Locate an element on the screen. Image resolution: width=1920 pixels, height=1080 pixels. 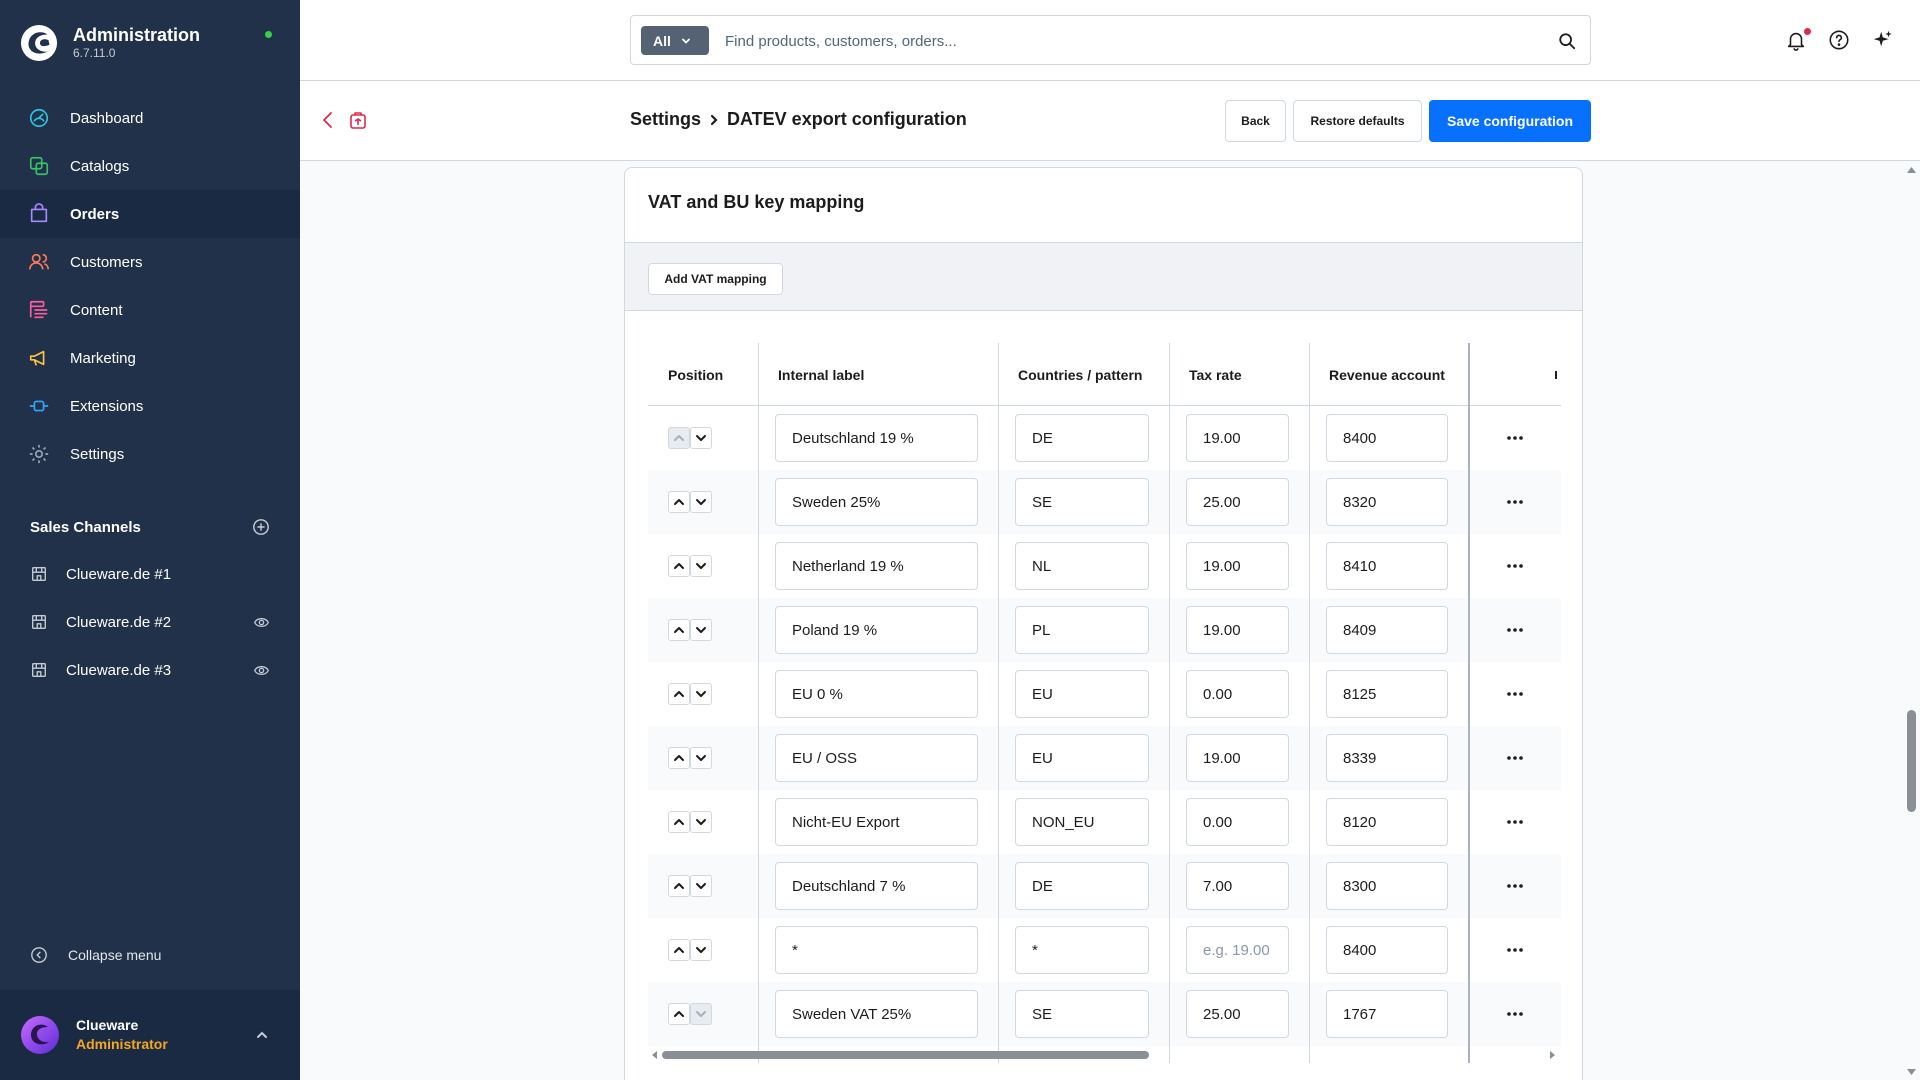
scroll-right-arrow-icon is located at coordinates (1552, 1055).